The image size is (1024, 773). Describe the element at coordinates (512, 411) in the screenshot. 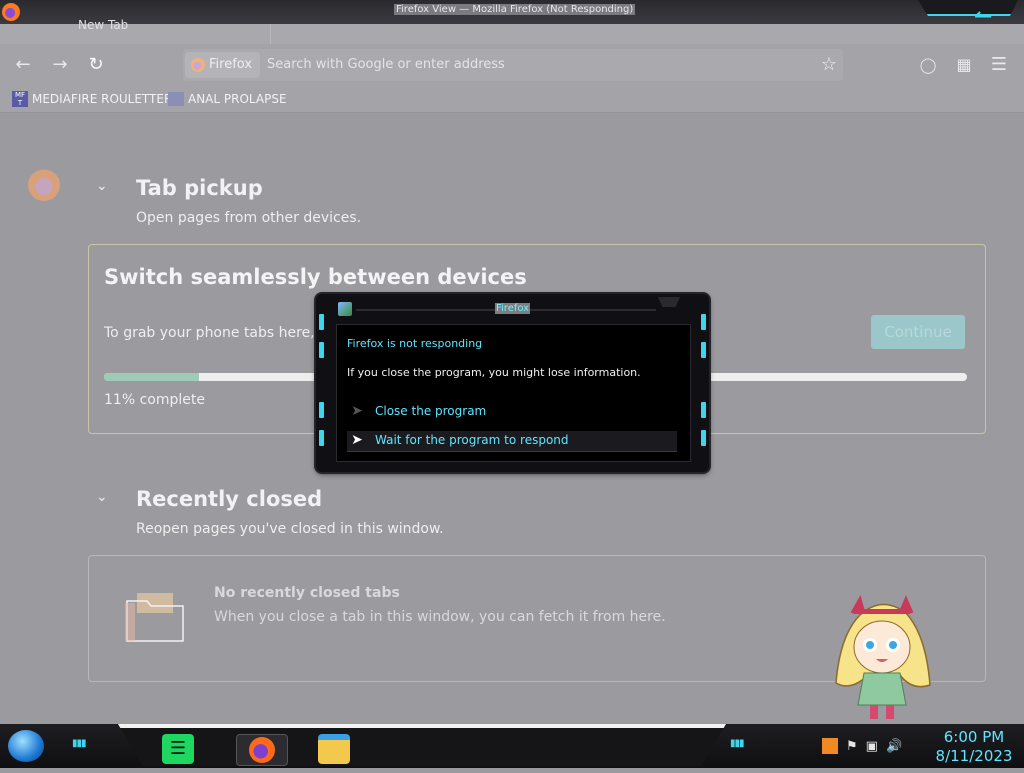

I see `close-program-button: ➤ Close the program` at that location.